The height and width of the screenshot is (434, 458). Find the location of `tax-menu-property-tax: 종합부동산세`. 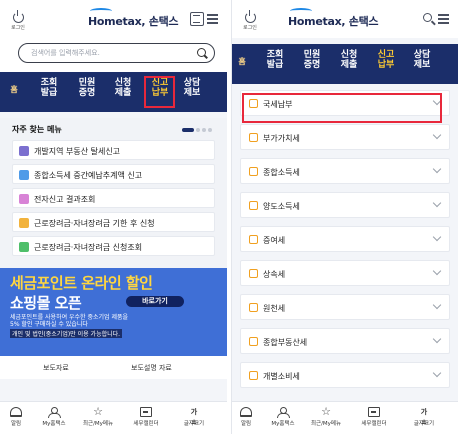

tax-menu-property-tax: 종합부동산세 is located at coordinates (345, 341).